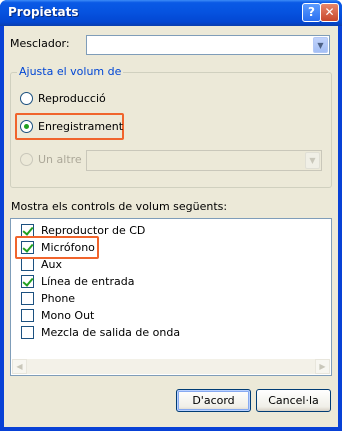 The image size is (342, 431). What do you see at coordinates (27, 264) in the screenshot?
I see `checkbox-aux` at bounding box center [27, 264].